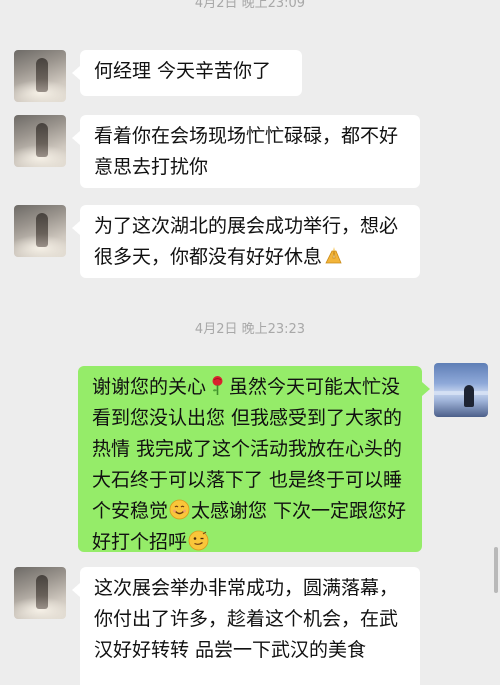 Image resolution: width=500 pixels, height=685 pixels. I want to click on message-text: 看着你在会场现场忙忙碌碌，都不好意思去打扰你, so click(246, 151).